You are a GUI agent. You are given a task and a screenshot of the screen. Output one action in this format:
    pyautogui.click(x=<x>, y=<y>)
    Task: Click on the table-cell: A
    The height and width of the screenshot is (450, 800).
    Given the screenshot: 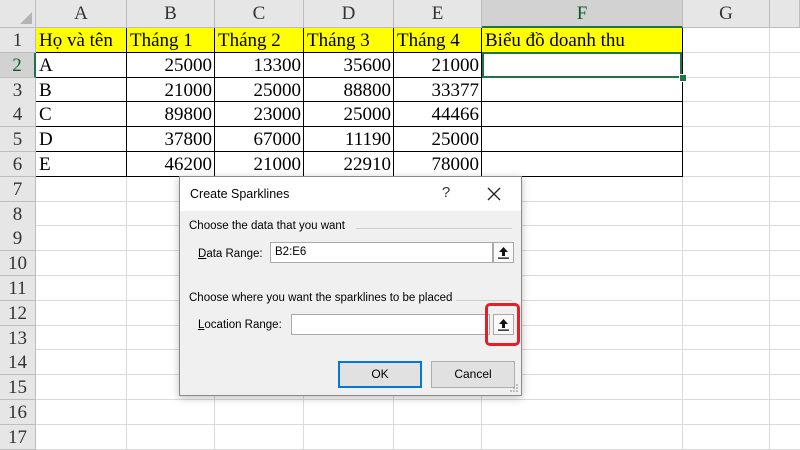 What is the action you would take?
    pyautogui.click(x=81, y=65)
    